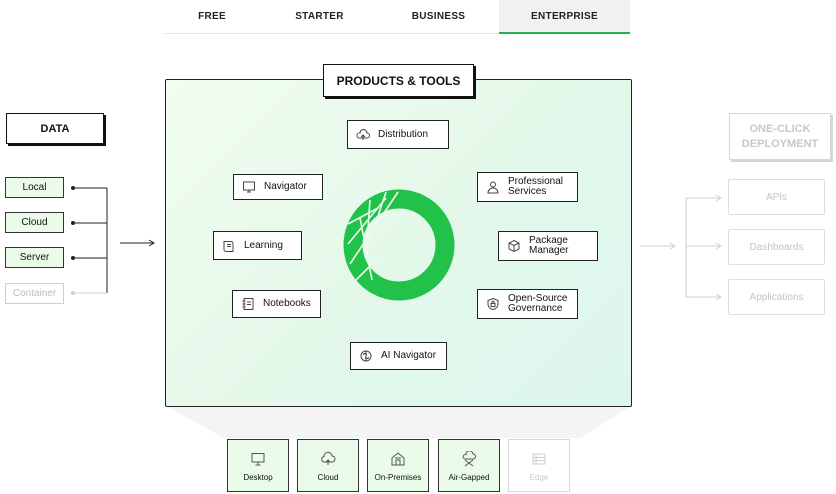 The width and height of the screenshot is (836, 494). What do you see at coordinates (539, 459) in the screenshot?
I see `edge-icon` at bounding box center [539, 459].